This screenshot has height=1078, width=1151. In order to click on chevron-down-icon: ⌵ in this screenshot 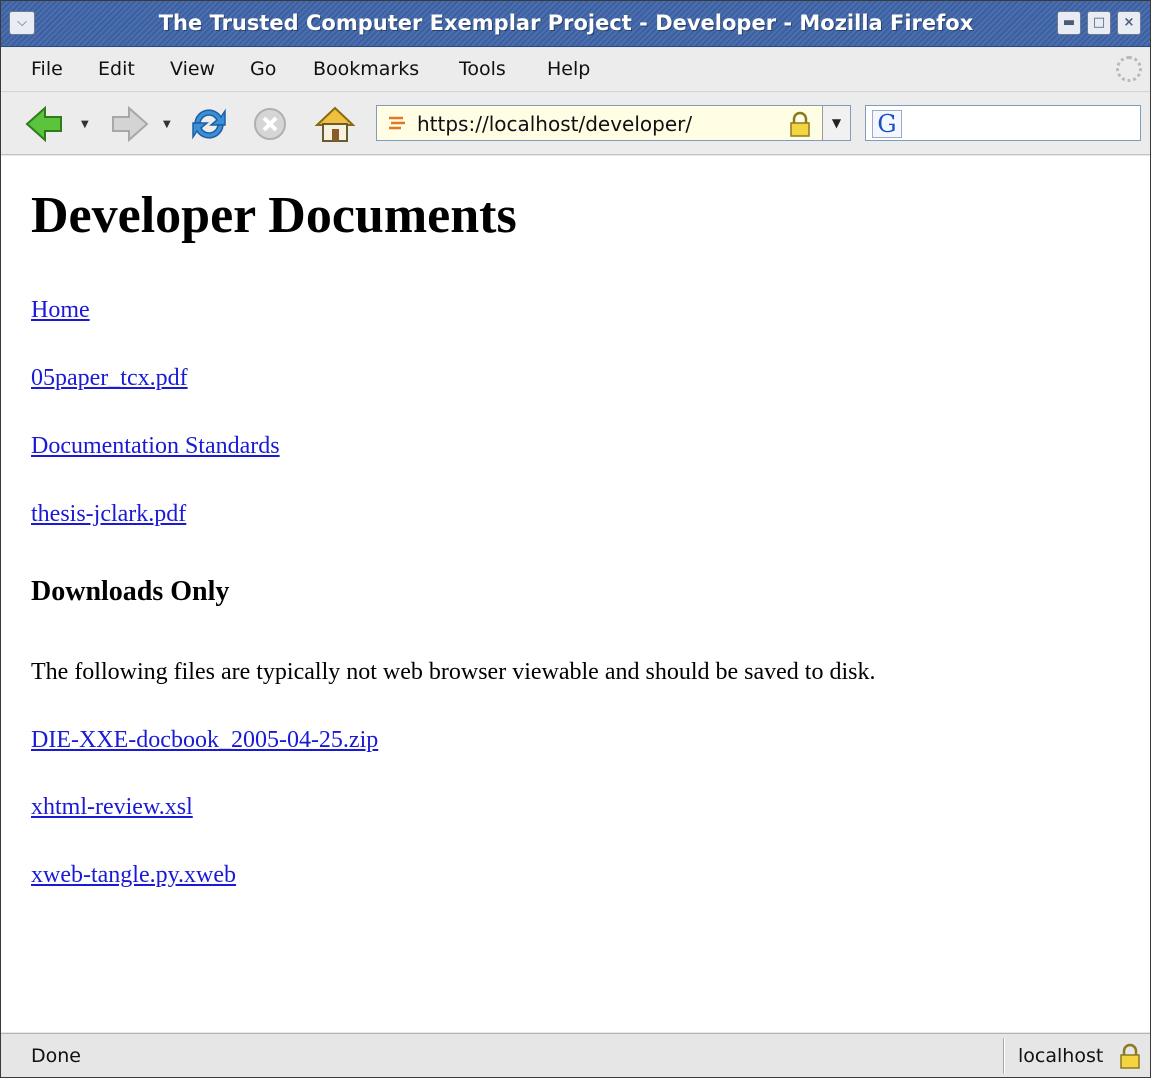, I will do `click(22, 22)`.